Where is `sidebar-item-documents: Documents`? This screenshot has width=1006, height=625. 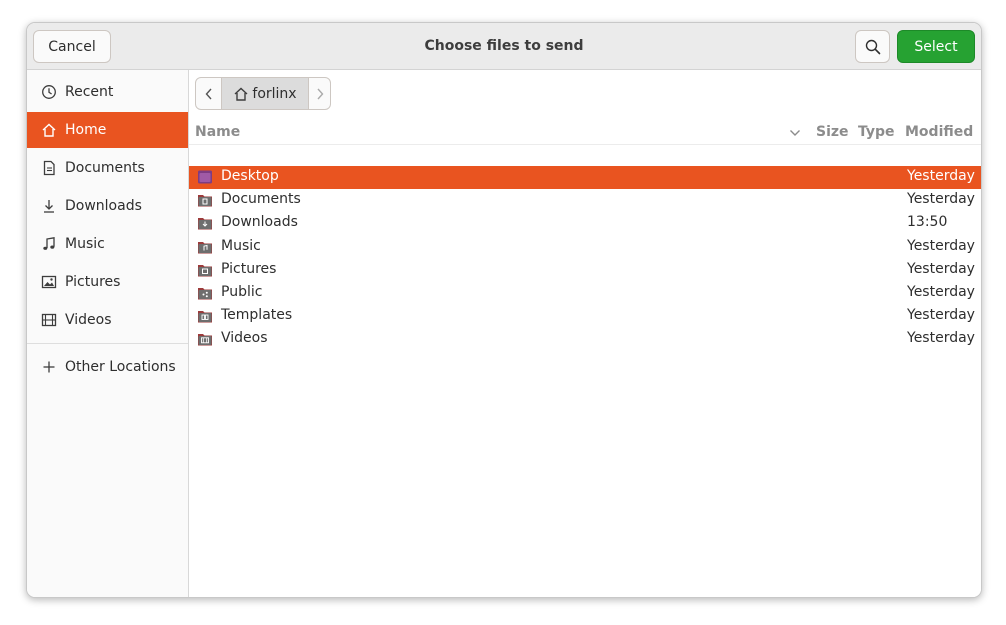
sidebar-item-documents: Documents is located at coordinates (107, 168).